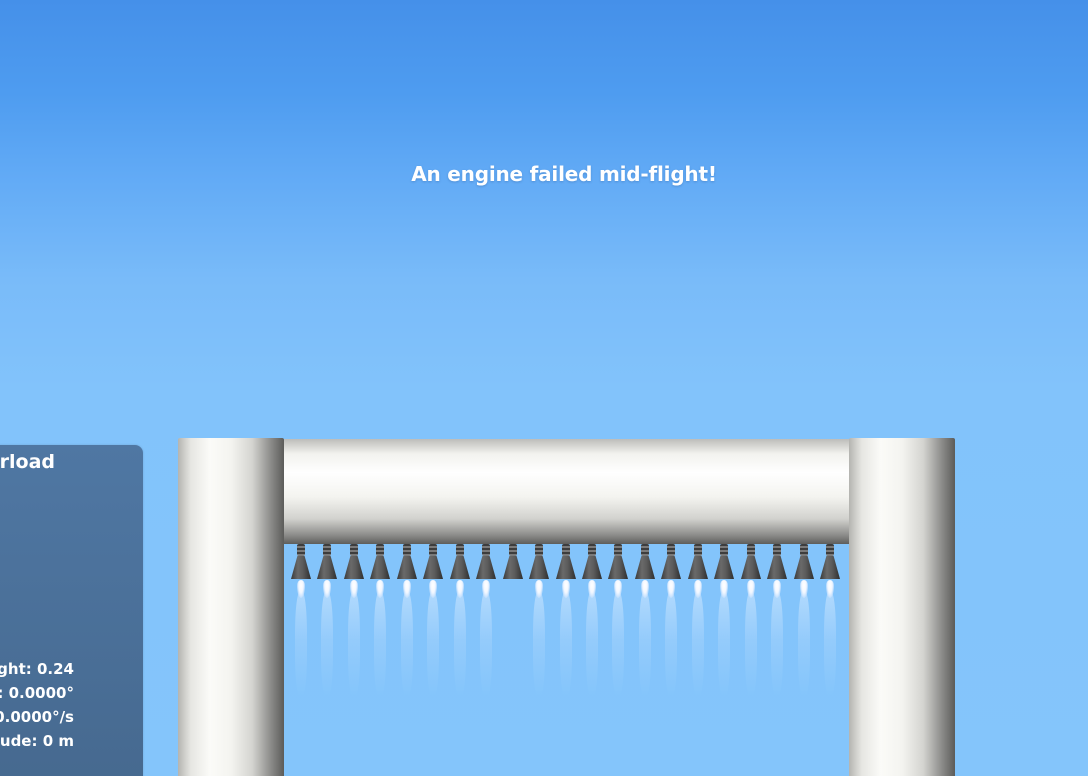  I want to click on left-fuel-tank, so click(231, 607).